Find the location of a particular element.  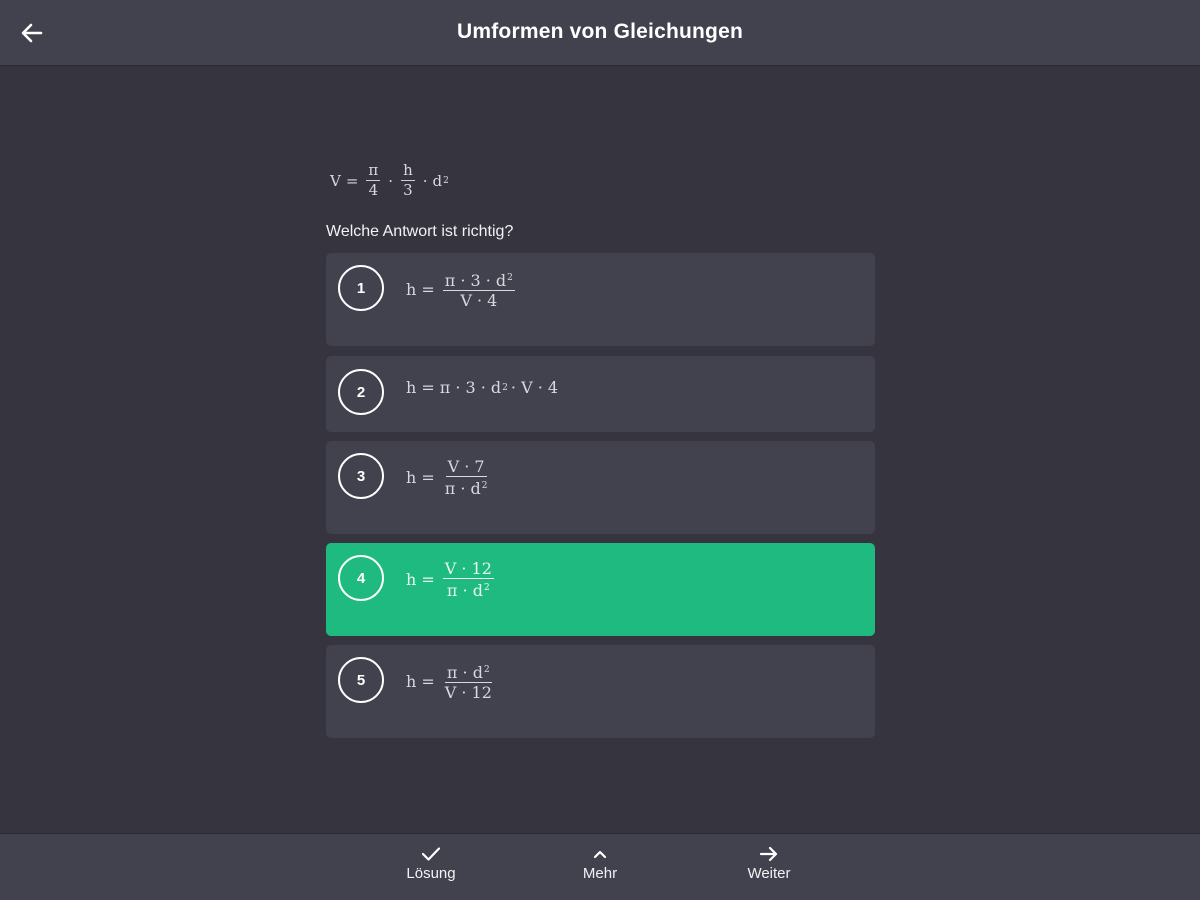

answer-expression: h = π · 3 · d2 · V · 4 is located at coordinates (482, 387).